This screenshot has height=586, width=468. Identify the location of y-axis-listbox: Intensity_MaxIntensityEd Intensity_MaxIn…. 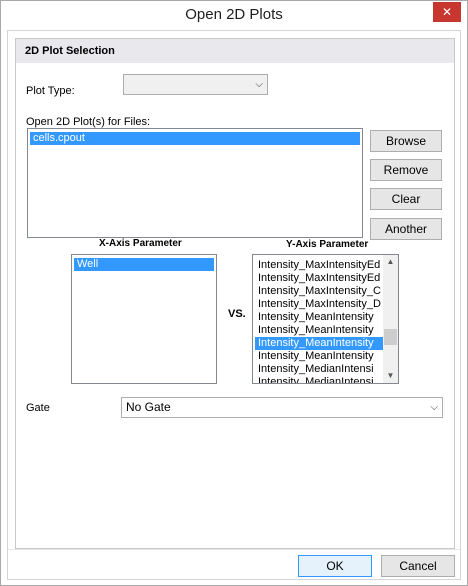
(325, 319).